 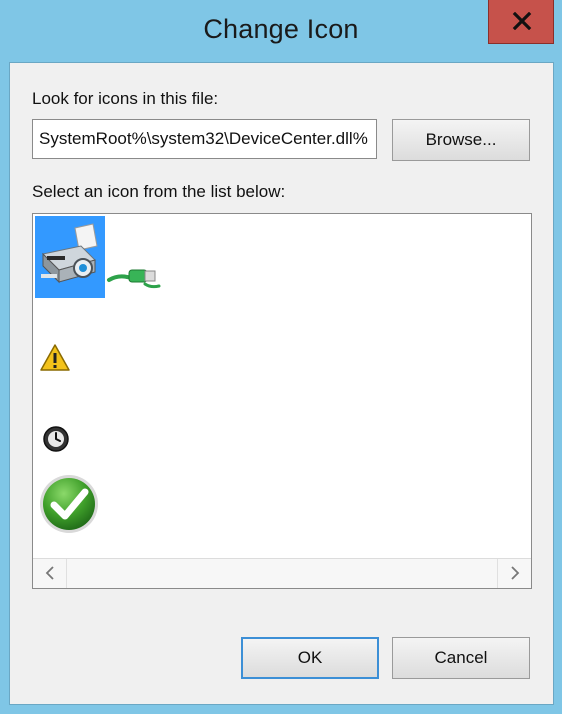 I want to click on icon-list-label: Select an icon from the list below:, so click(x=159, y=191).